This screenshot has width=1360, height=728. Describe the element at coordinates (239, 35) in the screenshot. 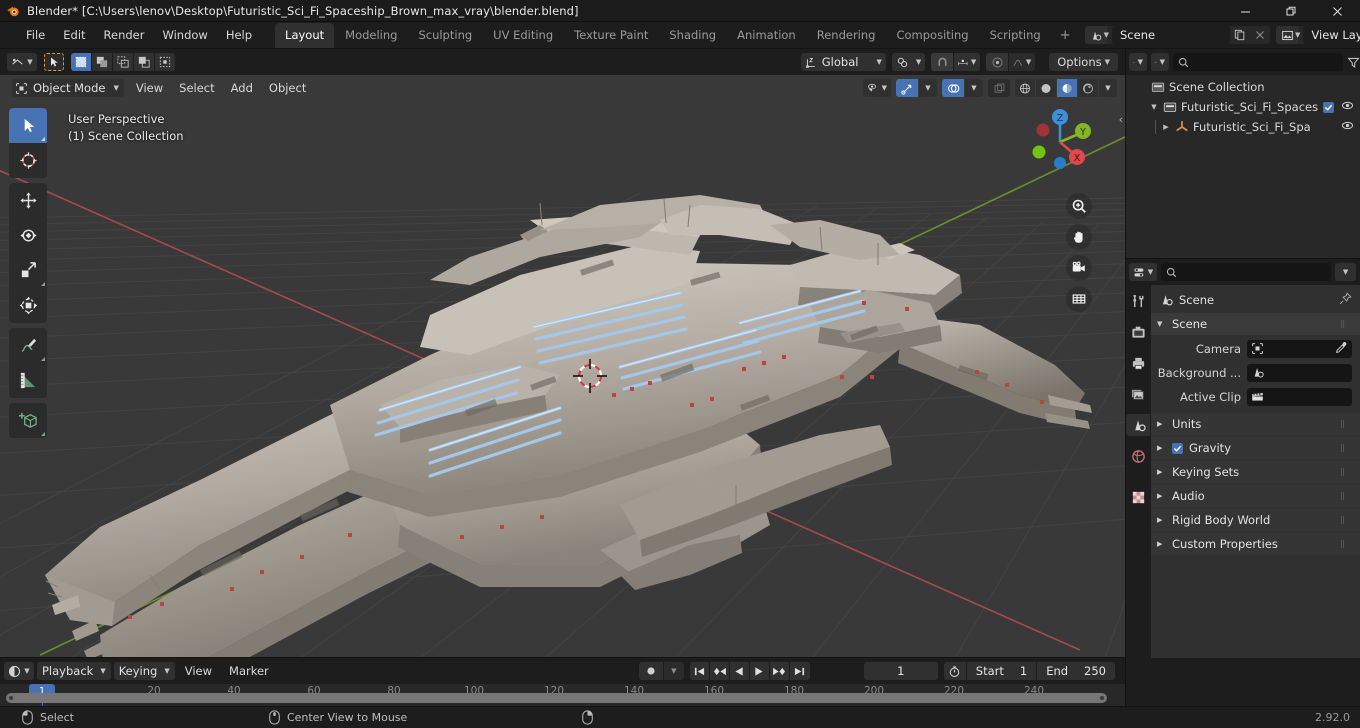

I see `menu-help: Help` at that location.